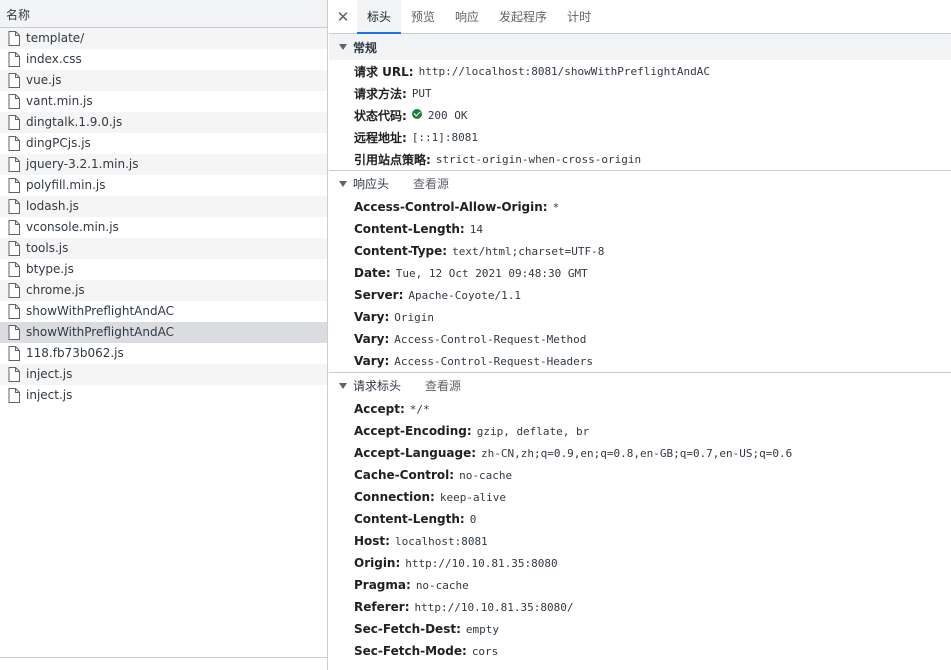  What do you see at coordinates (445, 137) in the screenshot?
I see `header-value: [::1]:8081` at bounding box center [445, 137].